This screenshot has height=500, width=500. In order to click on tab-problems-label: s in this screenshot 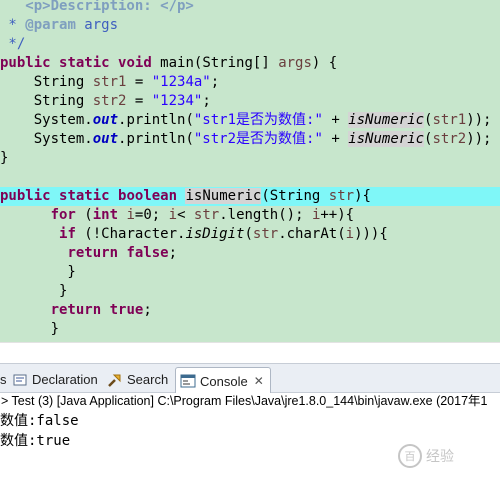, I will do `click(3, 379)`.